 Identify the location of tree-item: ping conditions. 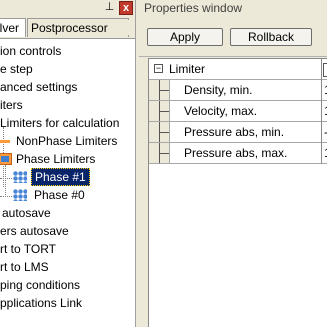
(40, 285).